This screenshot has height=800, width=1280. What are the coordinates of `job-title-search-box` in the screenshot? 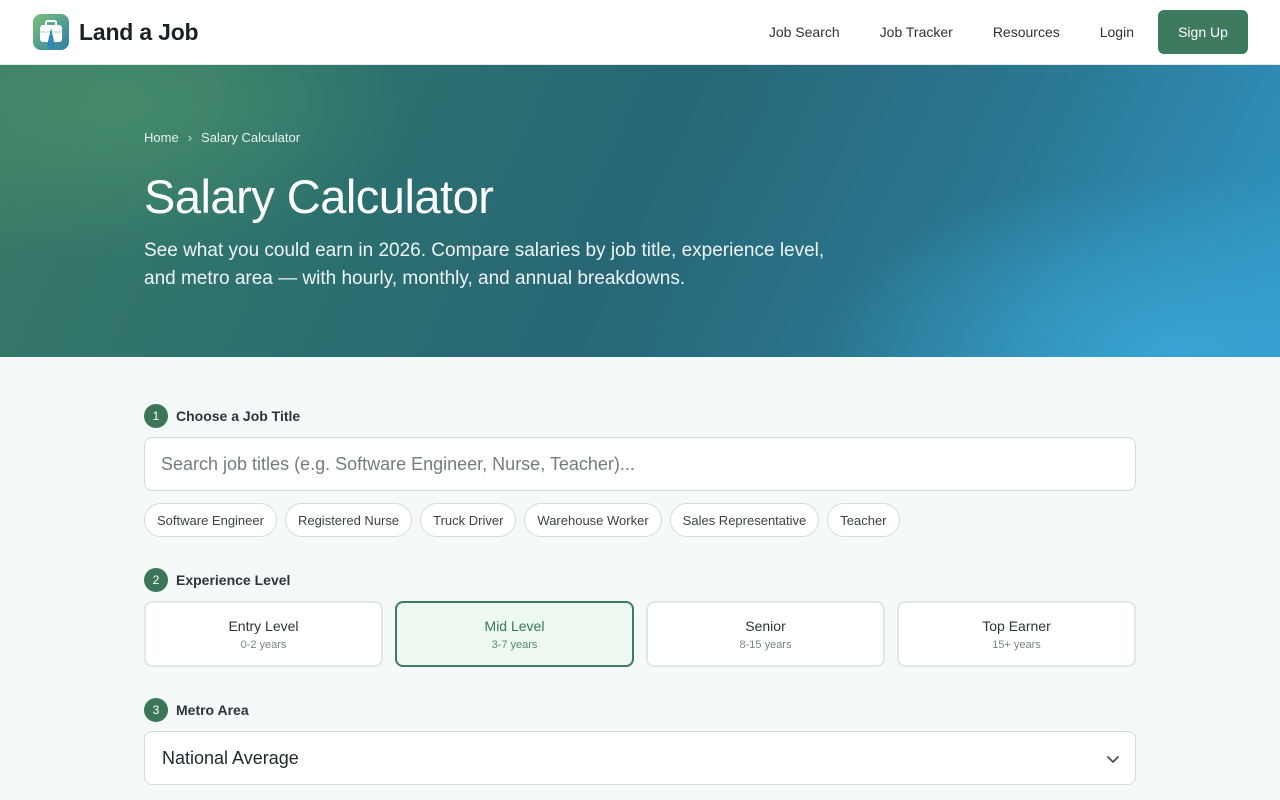 It's located at (640, 464).